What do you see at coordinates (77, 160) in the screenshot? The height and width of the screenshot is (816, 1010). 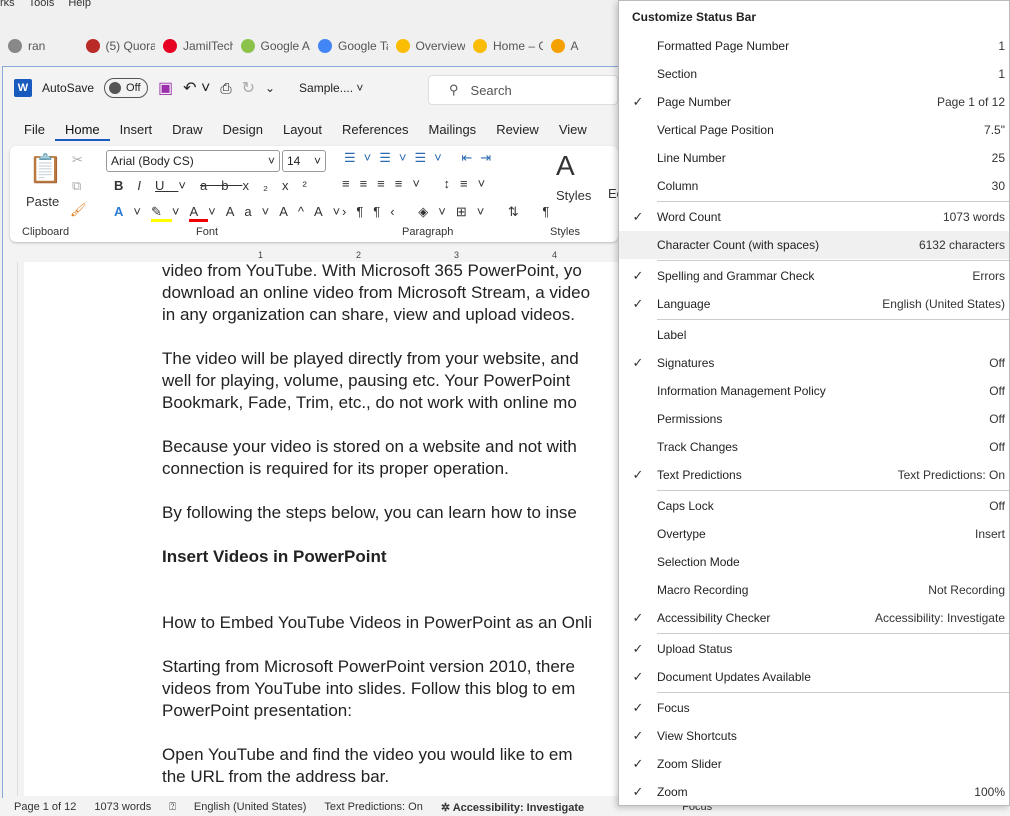 I see `cut-icon: ✂` at bounding box center [77, 160].